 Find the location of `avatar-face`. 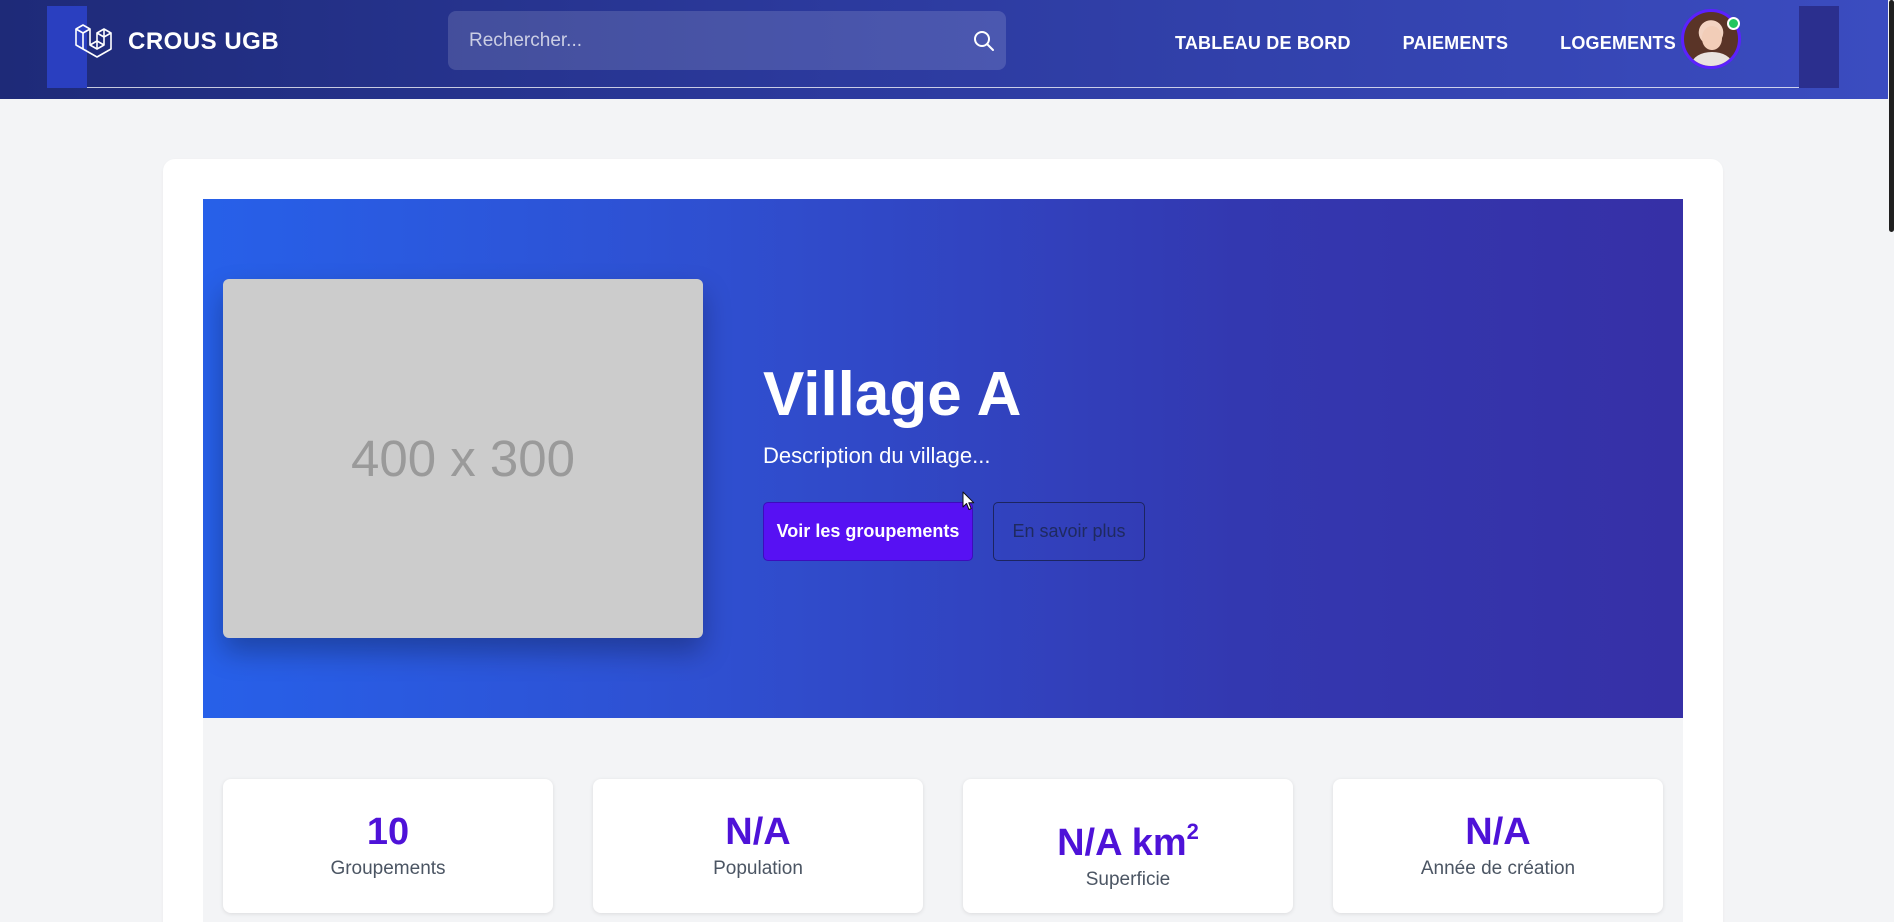

avatar-face is located at coordinates (1712, 38).